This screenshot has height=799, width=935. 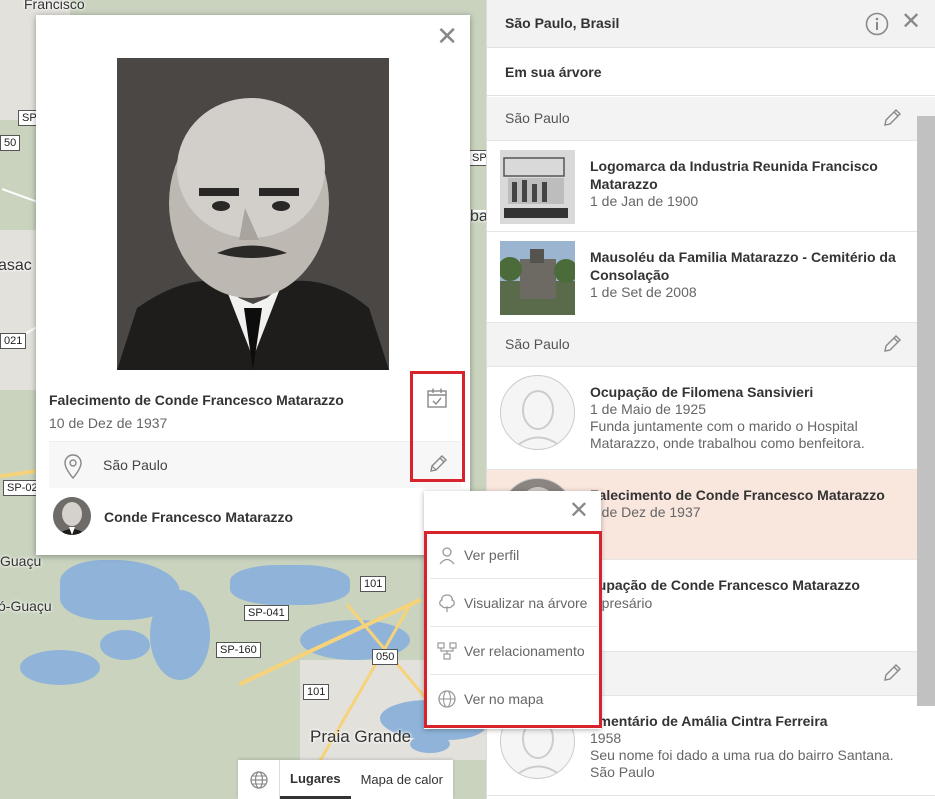 I want to click on place-row: São Paulo, so click(x=255, y=464).